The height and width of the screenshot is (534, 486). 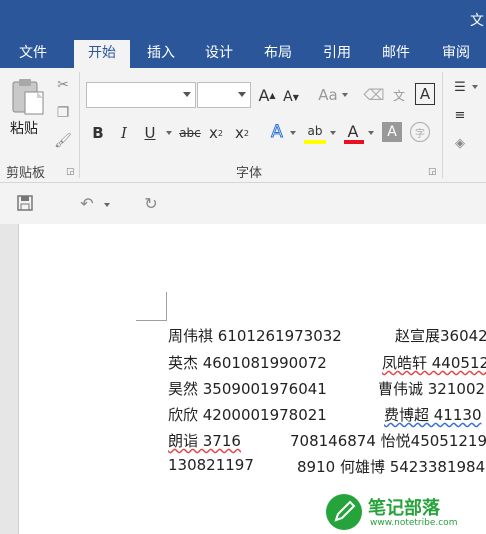 What do you see at coordinates (87, 203) in the screenshot?
I see `undo-icon: ↶` at bounding box center [87, 203].